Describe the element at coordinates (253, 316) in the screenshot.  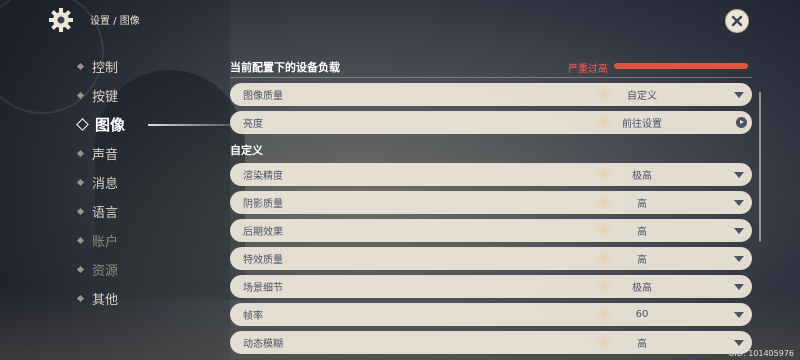
I see `setting-label: 帧率` at that location.